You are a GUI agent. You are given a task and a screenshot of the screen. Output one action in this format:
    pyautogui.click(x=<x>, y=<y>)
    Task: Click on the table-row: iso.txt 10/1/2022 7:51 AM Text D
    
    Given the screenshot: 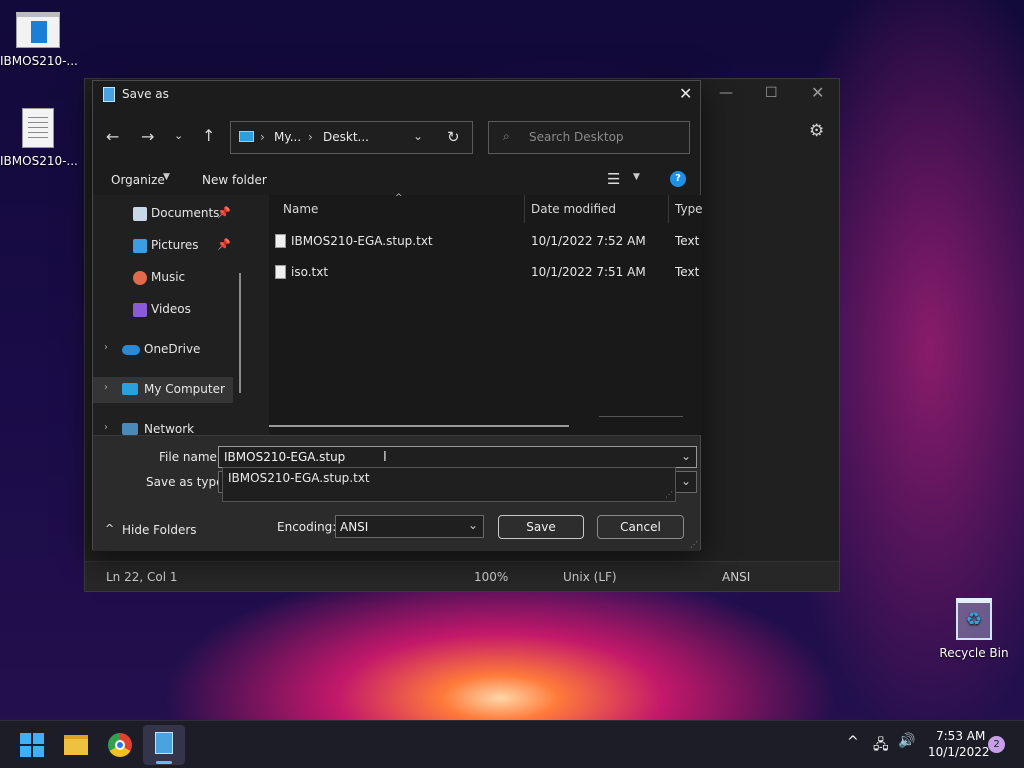 What is the action you would take?
    pyautogui.click(x=485, y=273)
    